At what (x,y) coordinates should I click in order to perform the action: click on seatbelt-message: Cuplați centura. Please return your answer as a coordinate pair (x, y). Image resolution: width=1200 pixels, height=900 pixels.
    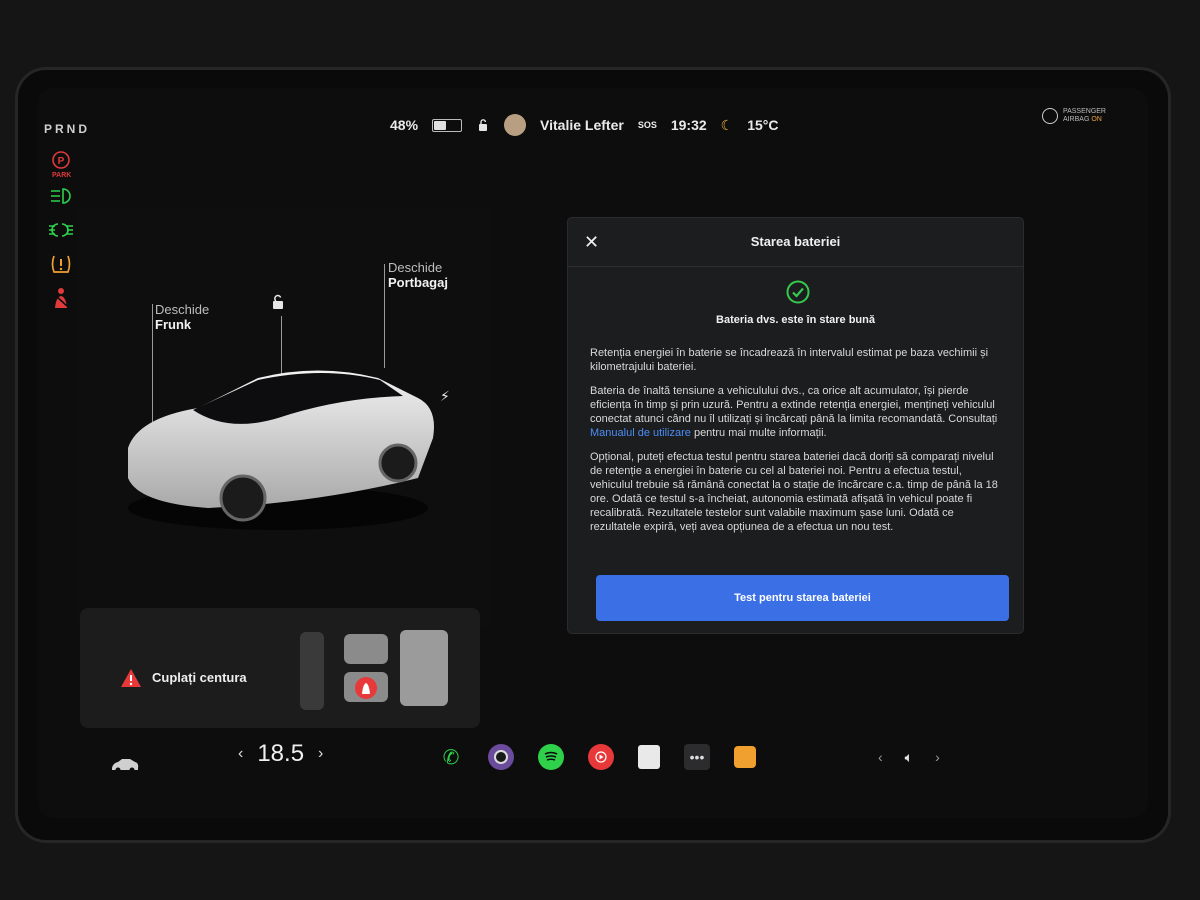
    Looking at the image, I should click on (199, 677).